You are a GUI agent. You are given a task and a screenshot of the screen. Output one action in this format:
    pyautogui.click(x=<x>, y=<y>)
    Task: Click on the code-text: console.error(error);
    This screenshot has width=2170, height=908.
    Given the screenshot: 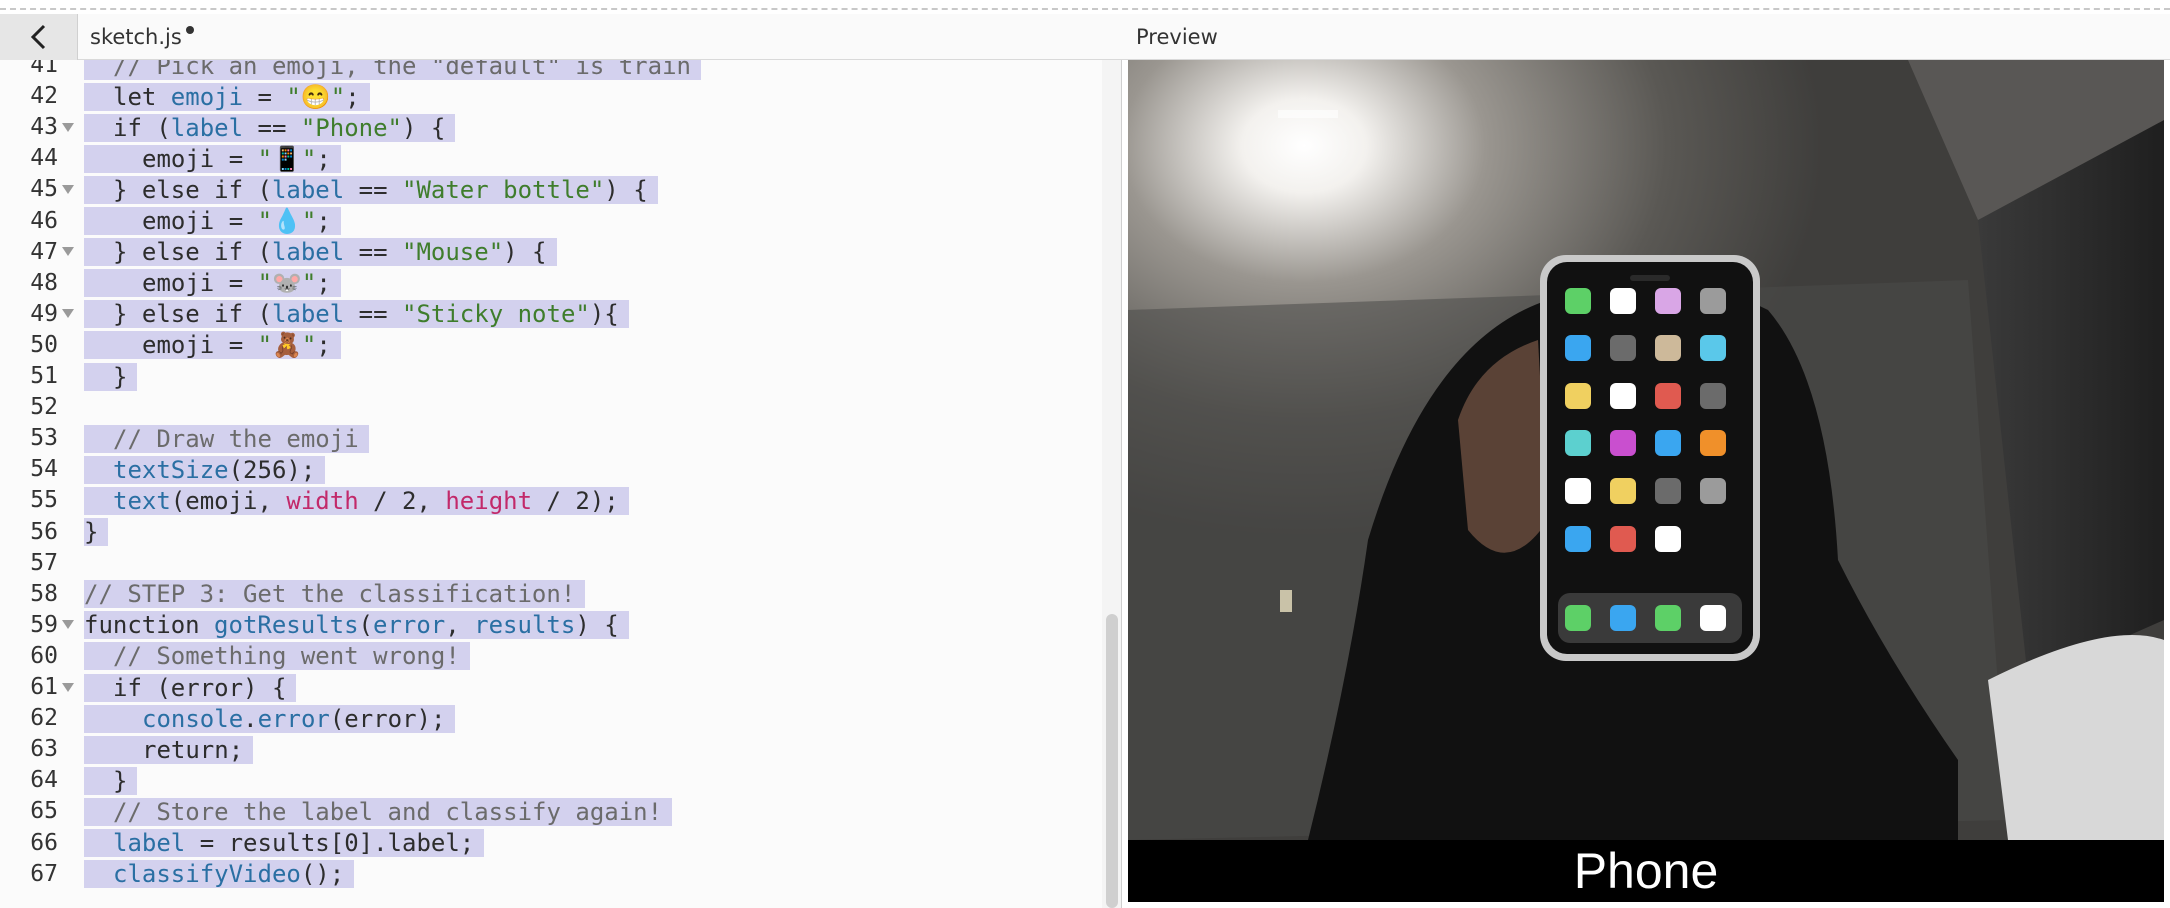 What is the action you would take?
    pyautogui.click(x=270, y=718)
    